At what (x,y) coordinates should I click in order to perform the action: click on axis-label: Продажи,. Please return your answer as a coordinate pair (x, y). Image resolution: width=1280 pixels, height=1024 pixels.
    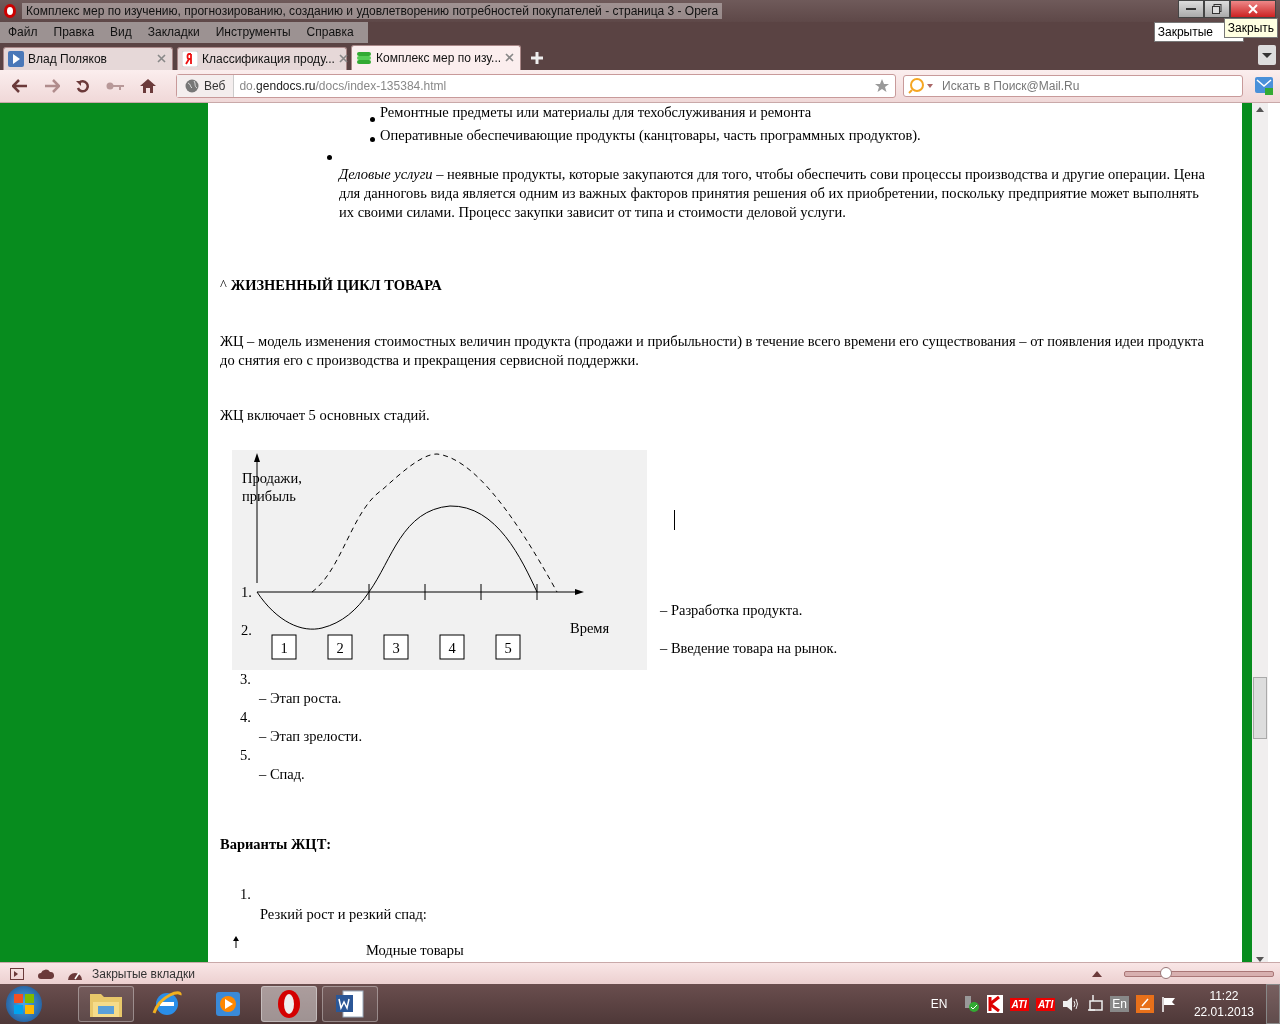
    Looking at the image, I should click on (272, 477).